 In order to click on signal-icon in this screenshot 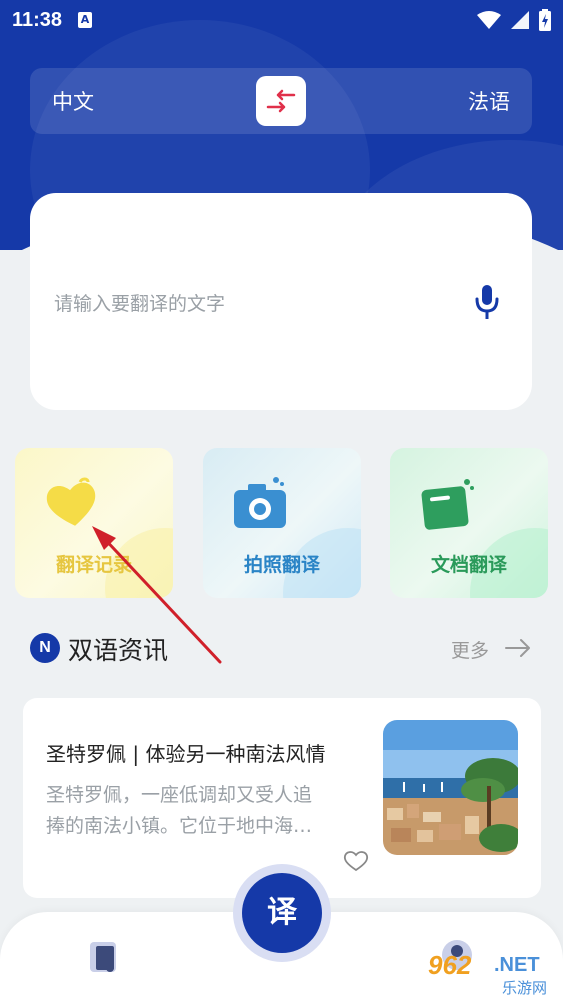, I will do `click(520, 20)`.